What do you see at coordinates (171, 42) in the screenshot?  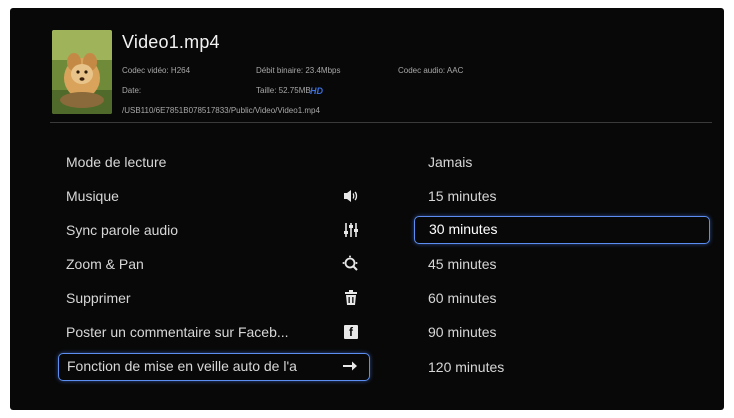 I see `video-title: Video1.mp4` at bounding box center [171, 42].